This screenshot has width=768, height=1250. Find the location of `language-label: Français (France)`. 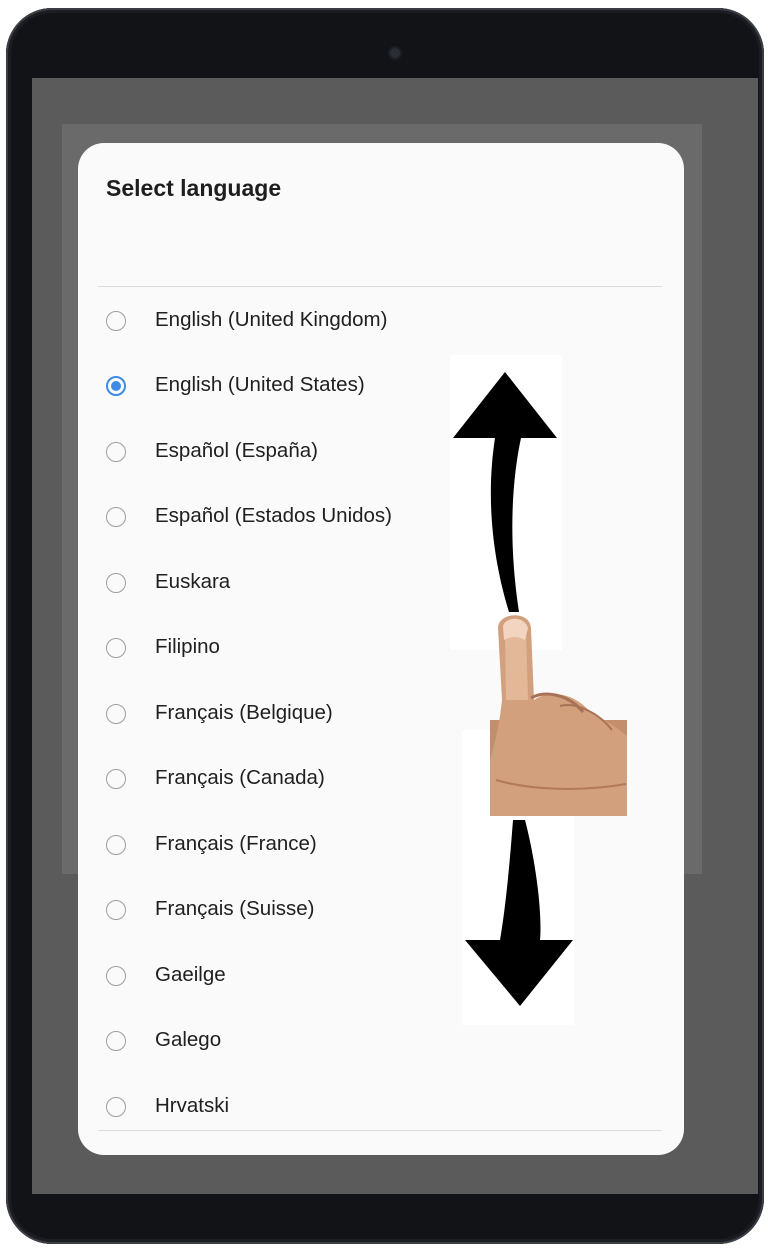

language-label: Français (France) is located at coordinates (236, 843).